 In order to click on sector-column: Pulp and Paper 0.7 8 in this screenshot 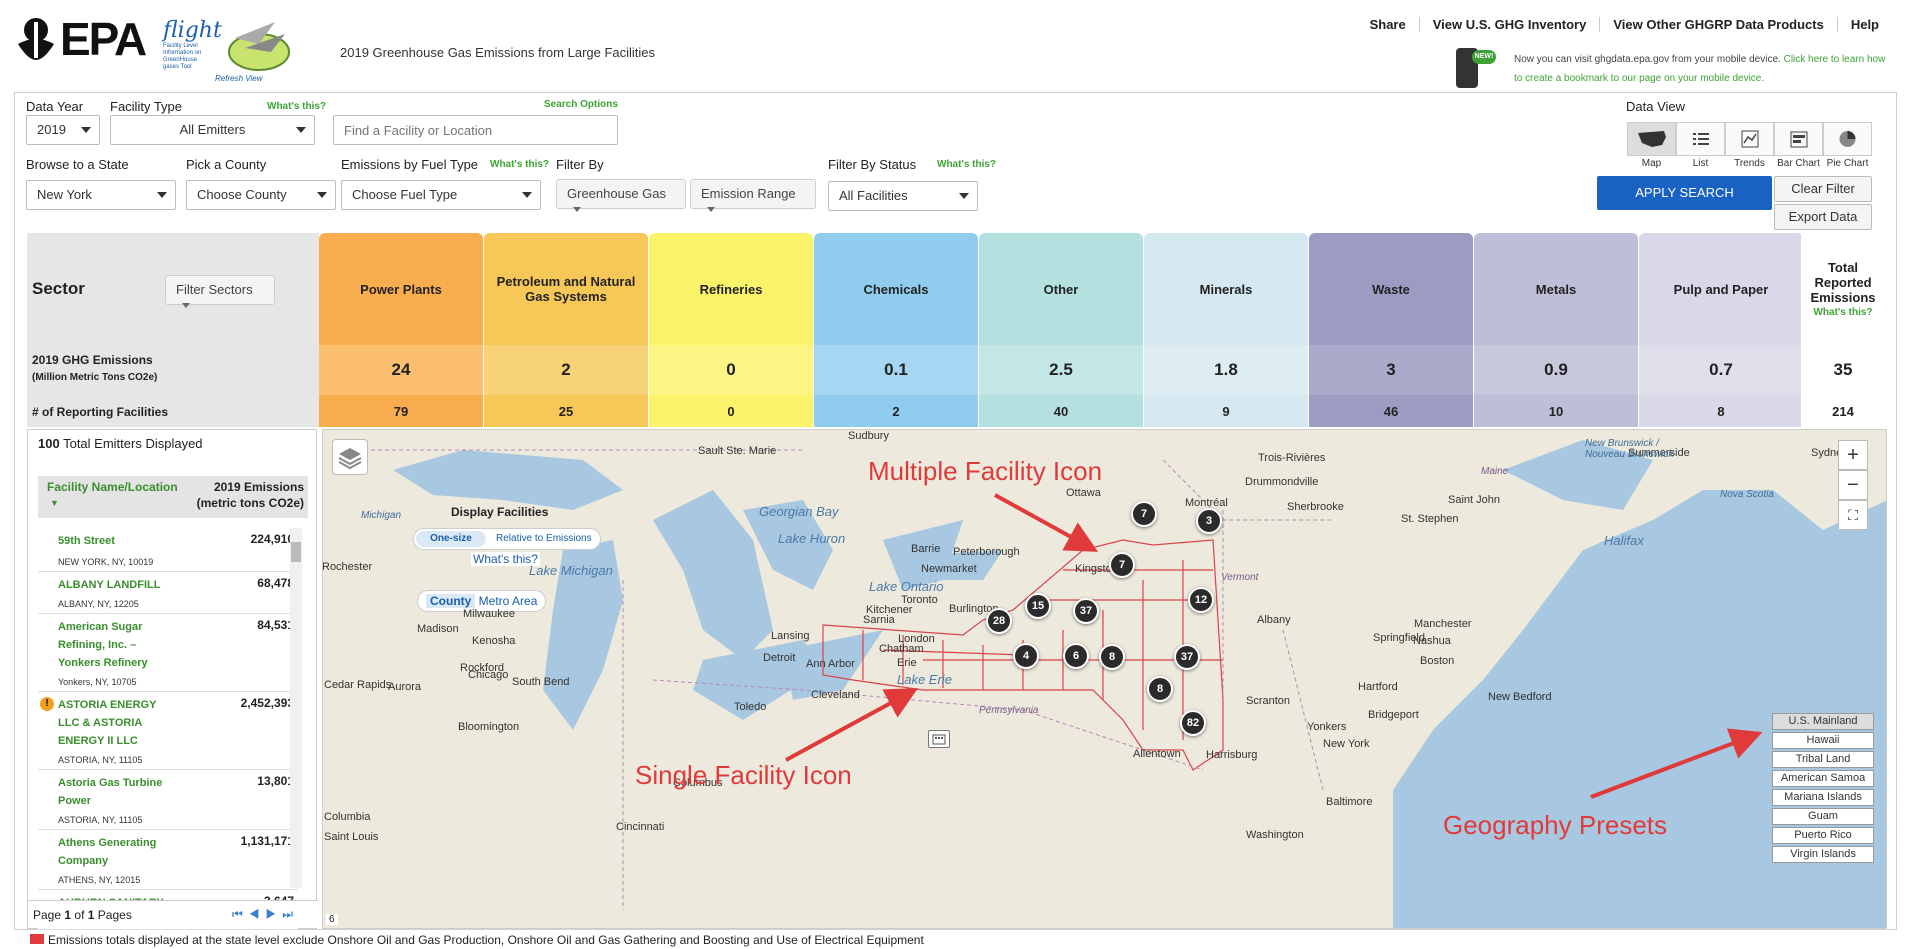, I will do `click(1721, 330)`.